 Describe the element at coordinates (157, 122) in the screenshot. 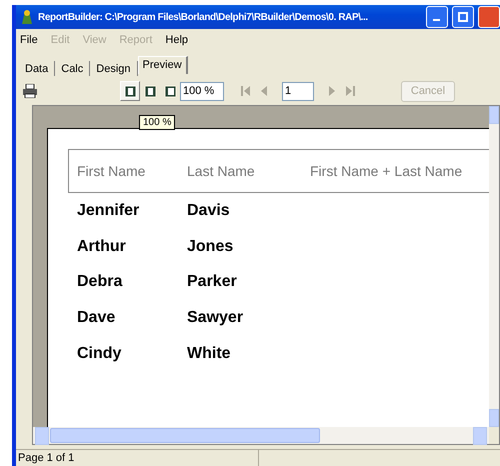

I see `tooltip: 100 %` at that location.